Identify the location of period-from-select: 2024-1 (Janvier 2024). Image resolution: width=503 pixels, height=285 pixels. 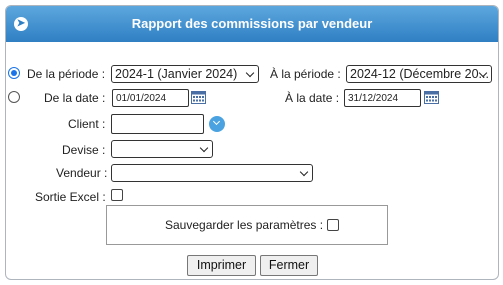
(185, 74).